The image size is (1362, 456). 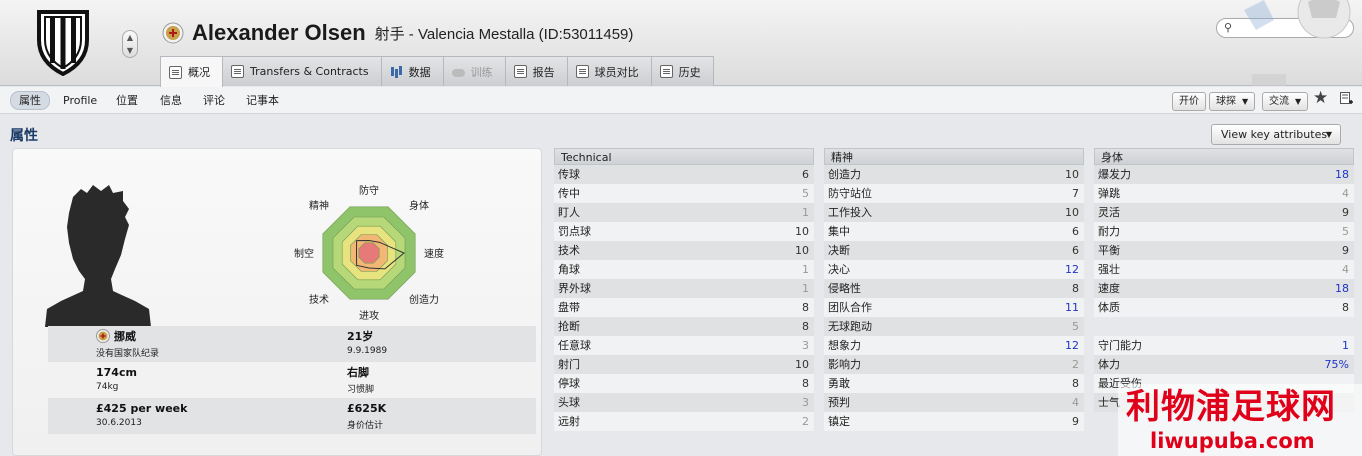 I want to click on add-to-list-icon, so click(x=1346, y=99).